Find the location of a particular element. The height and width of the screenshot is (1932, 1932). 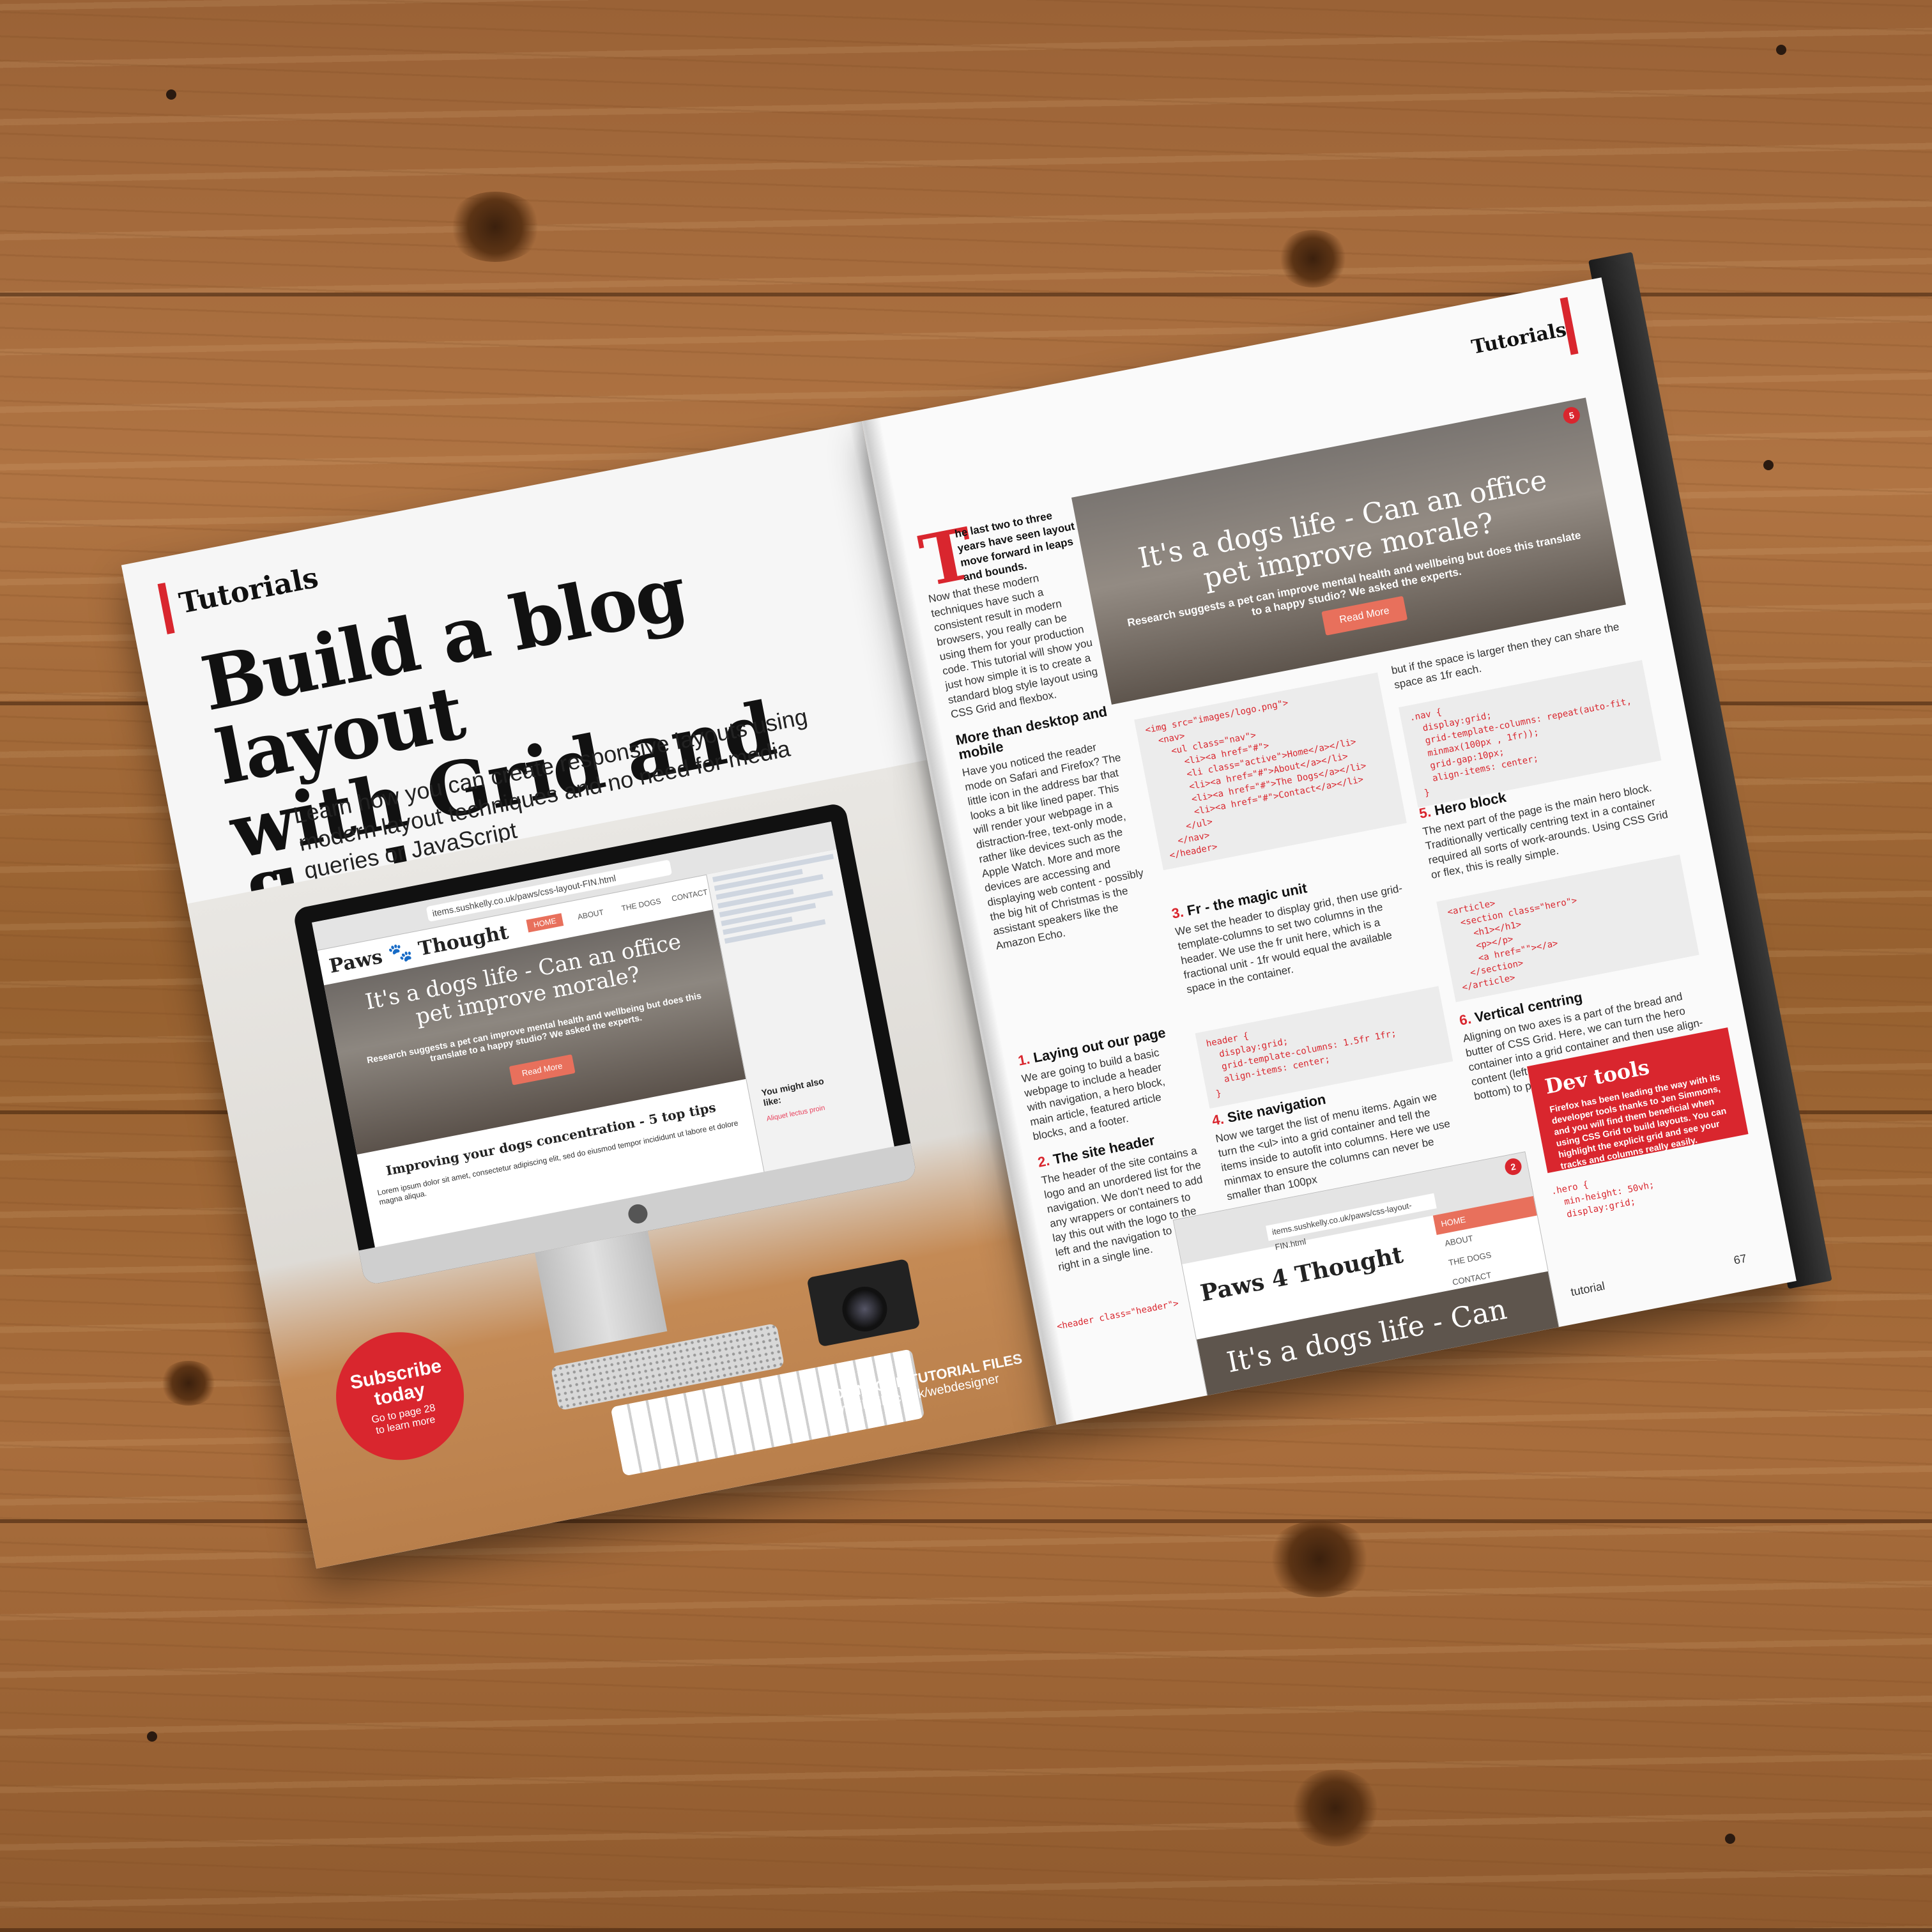

hero-strip-title: It's a dogs life - Can is located at coordinates (1367, 1335).